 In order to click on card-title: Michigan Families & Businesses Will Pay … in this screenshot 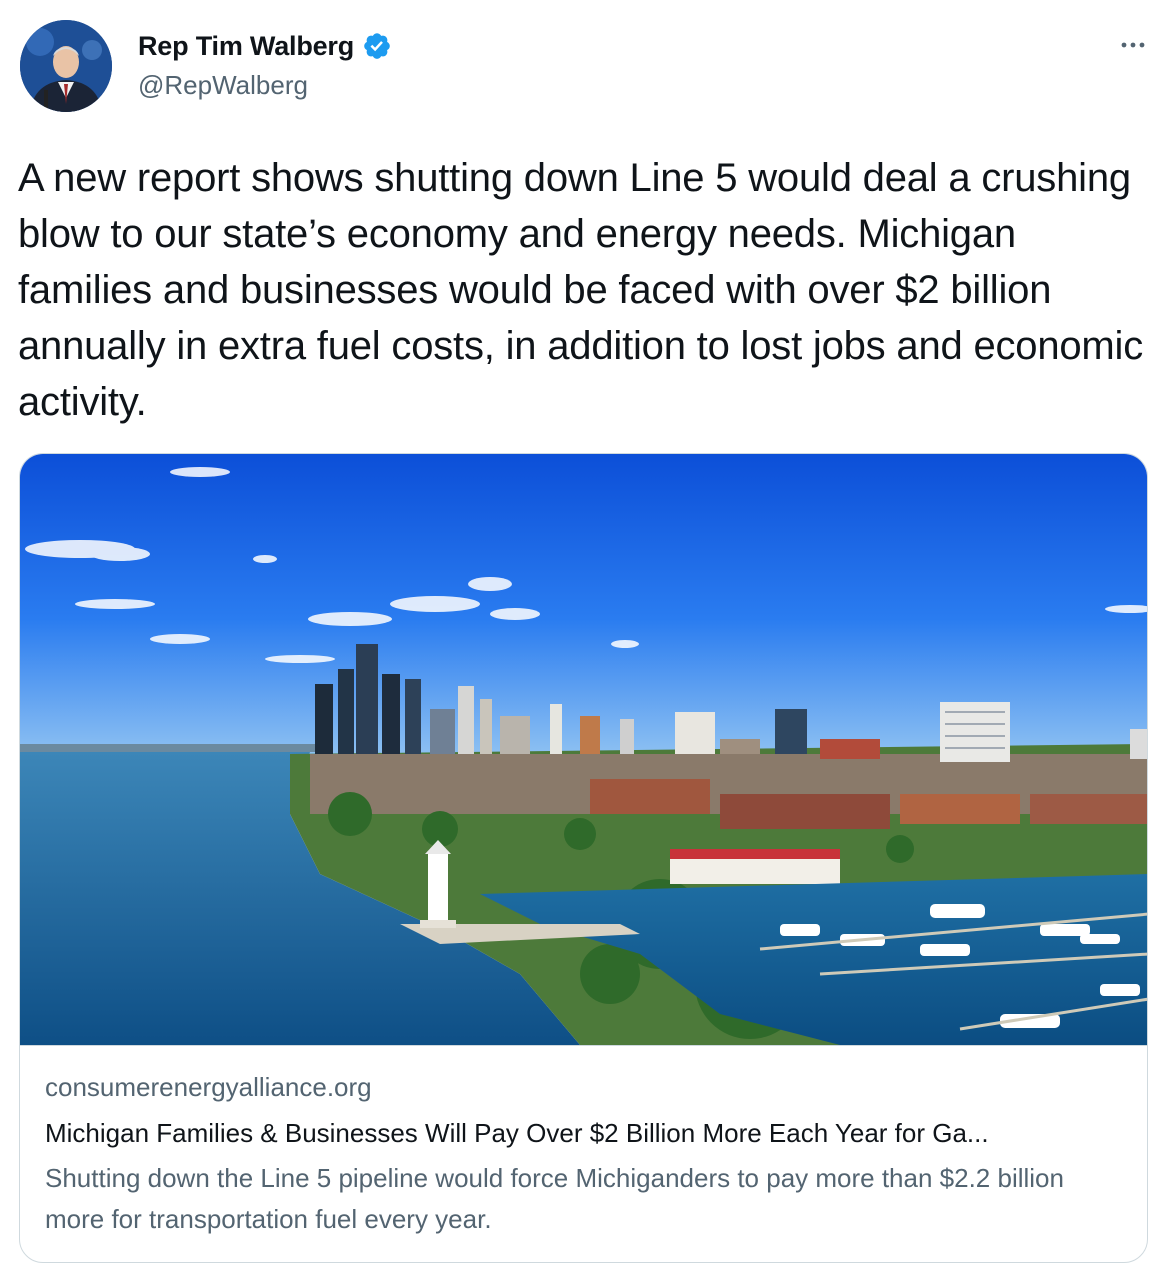, I will do `click(585, 1133)`.